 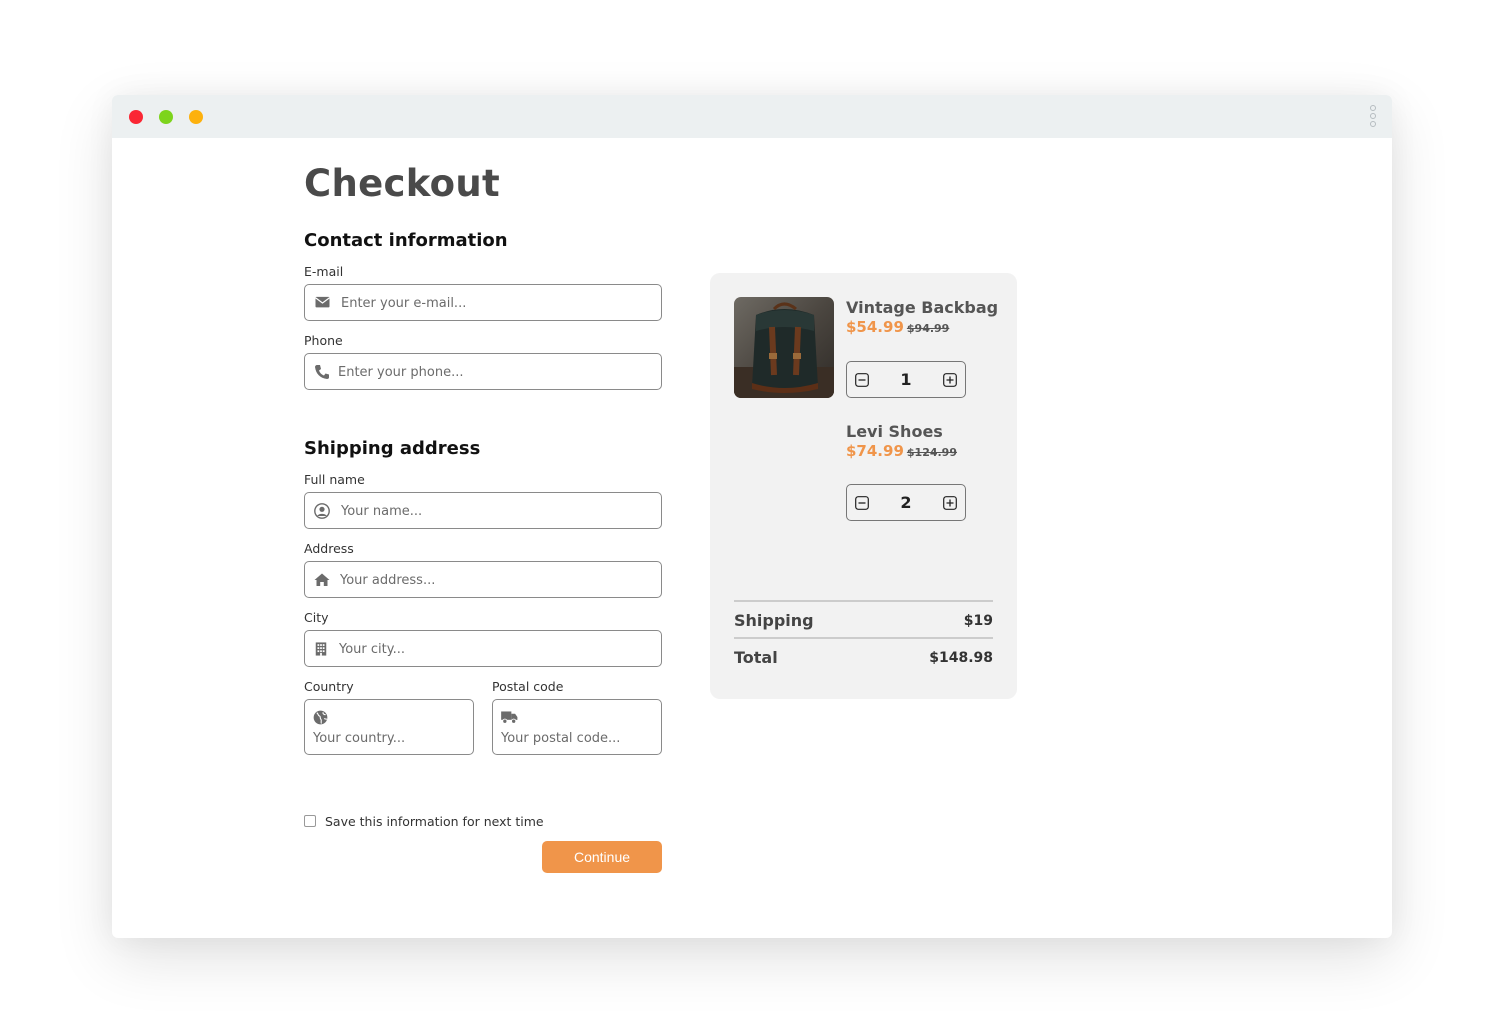 What do you see at coordinates (922, 307) in the screenshot?
I see `cart-item-name: Vintage Backbag` at bounding box center [922, 307].